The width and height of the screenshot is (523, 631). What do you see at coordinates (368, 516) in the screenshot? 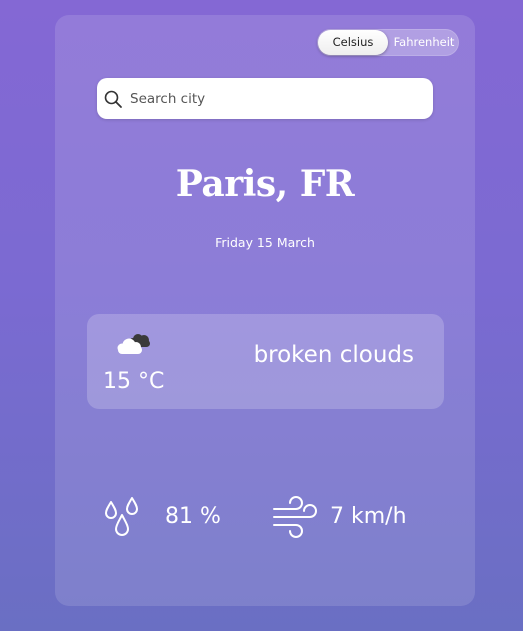
I see `wind-value: 7 km/h` at bounding box center [368, 516].